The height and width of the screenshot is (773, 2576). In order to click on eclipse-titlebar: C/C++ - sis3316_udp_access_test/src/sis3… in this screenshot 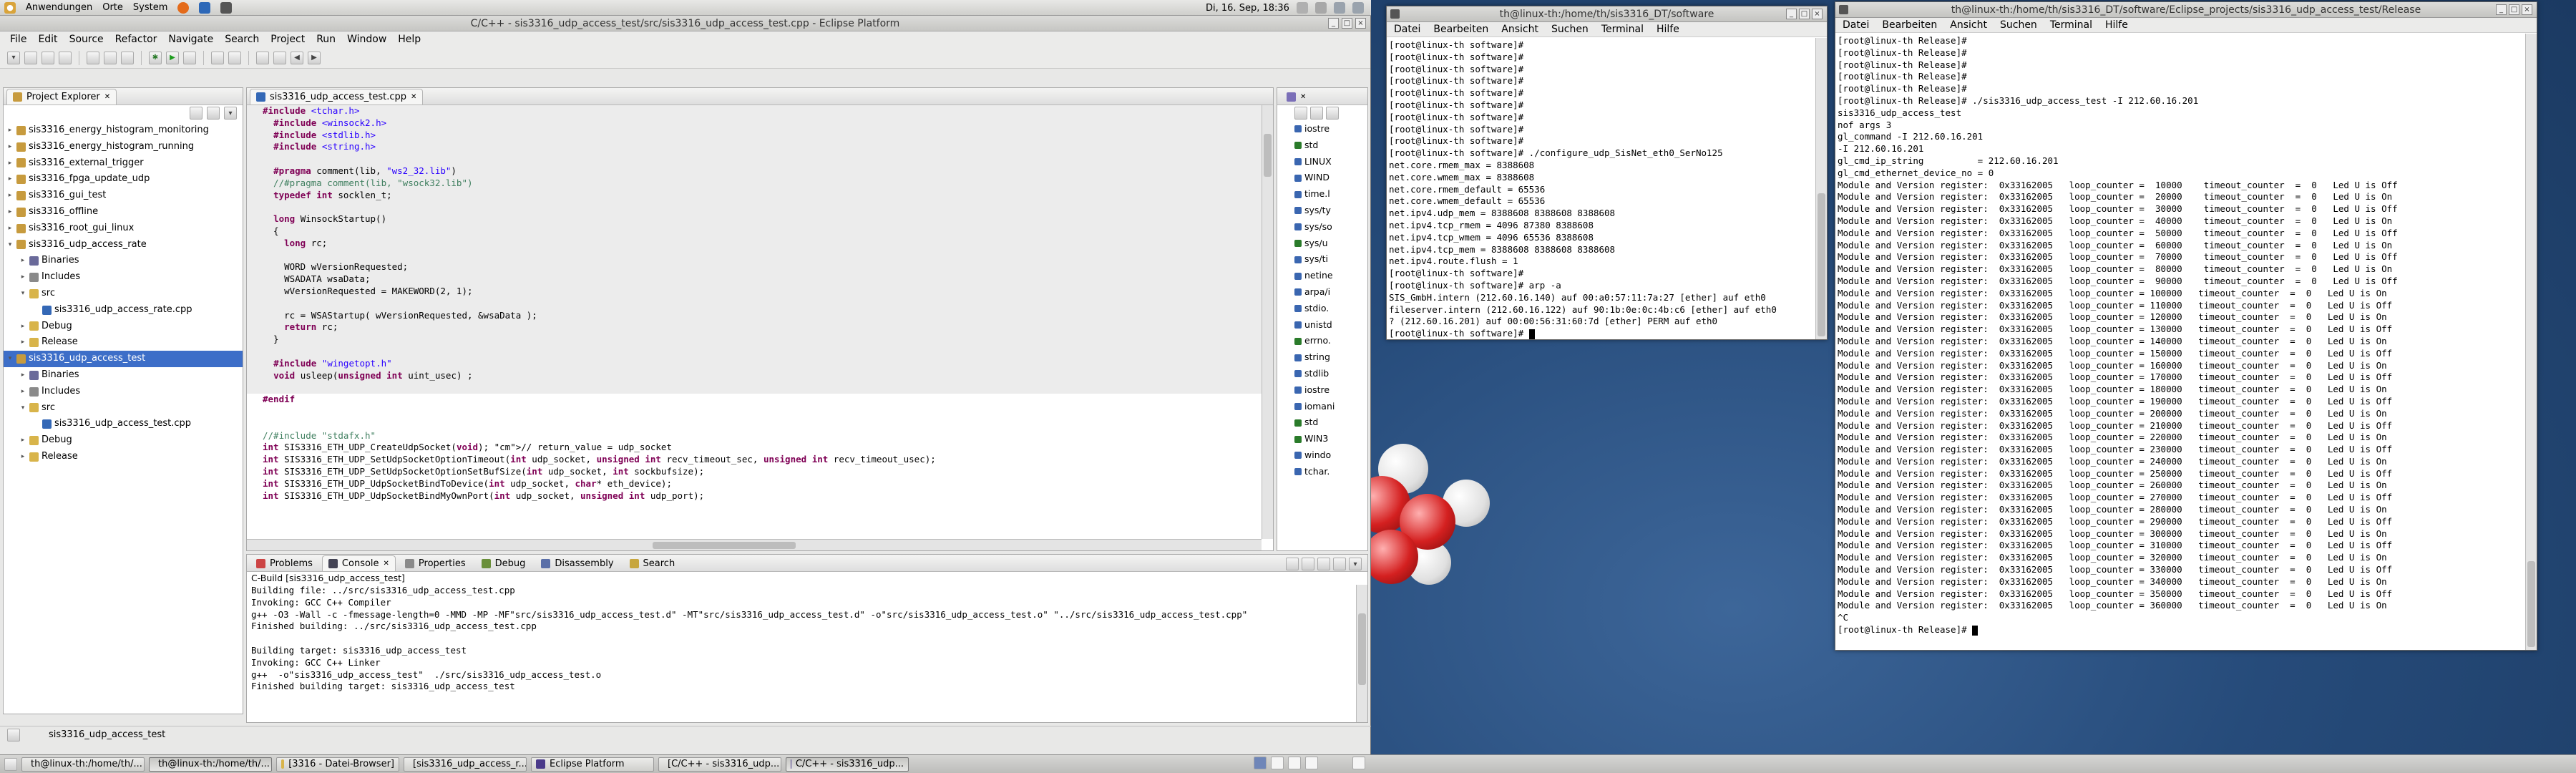, I will do `click(685, 24)`.